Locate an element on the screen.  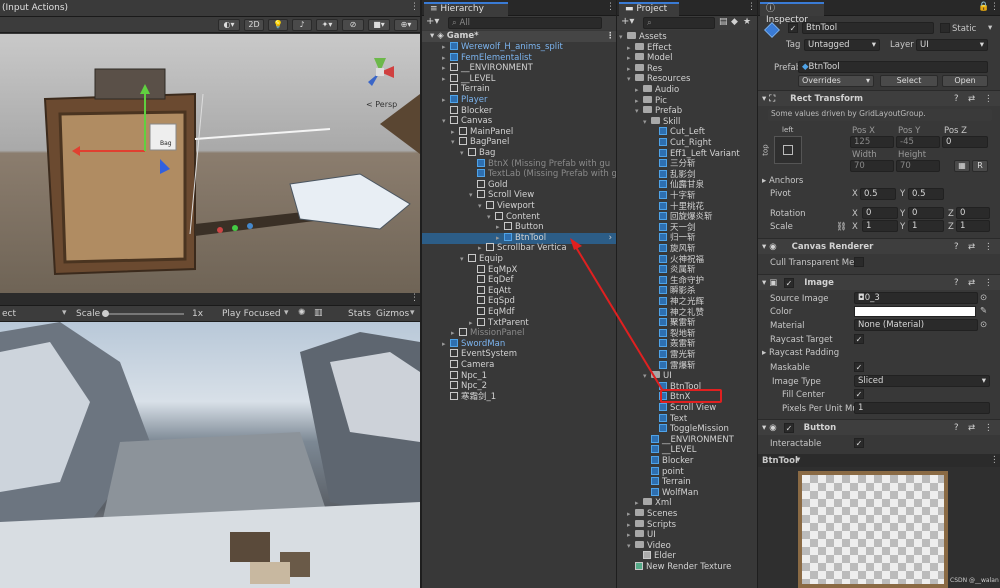
chevron-right-icon: › is located at coordinates (610, 238).